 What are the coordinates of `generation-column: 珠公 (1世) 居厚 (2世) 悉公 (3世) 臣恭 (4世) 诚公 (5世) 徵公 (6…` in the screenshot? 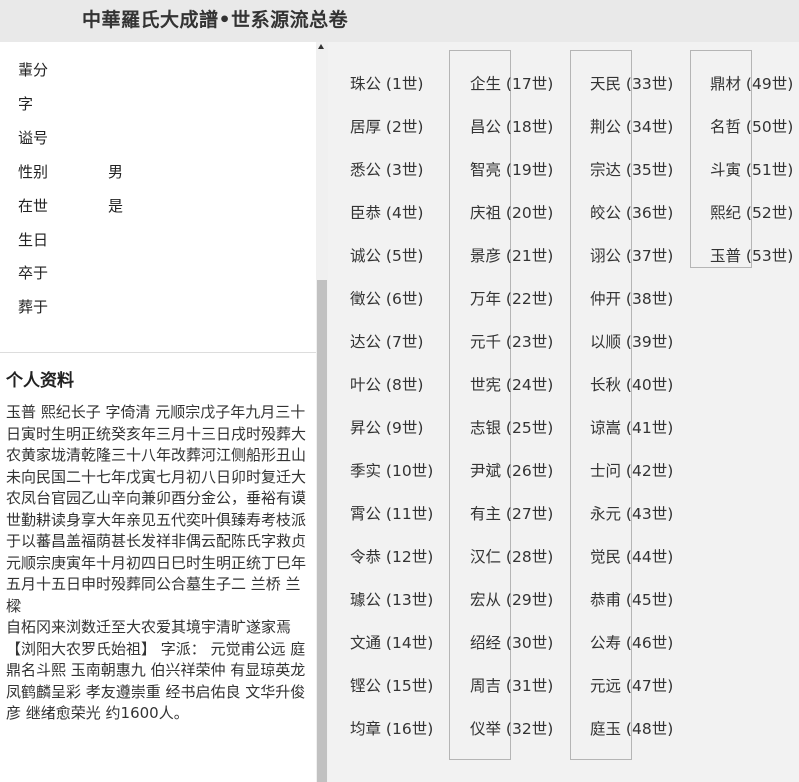 It's located at (410, 412).